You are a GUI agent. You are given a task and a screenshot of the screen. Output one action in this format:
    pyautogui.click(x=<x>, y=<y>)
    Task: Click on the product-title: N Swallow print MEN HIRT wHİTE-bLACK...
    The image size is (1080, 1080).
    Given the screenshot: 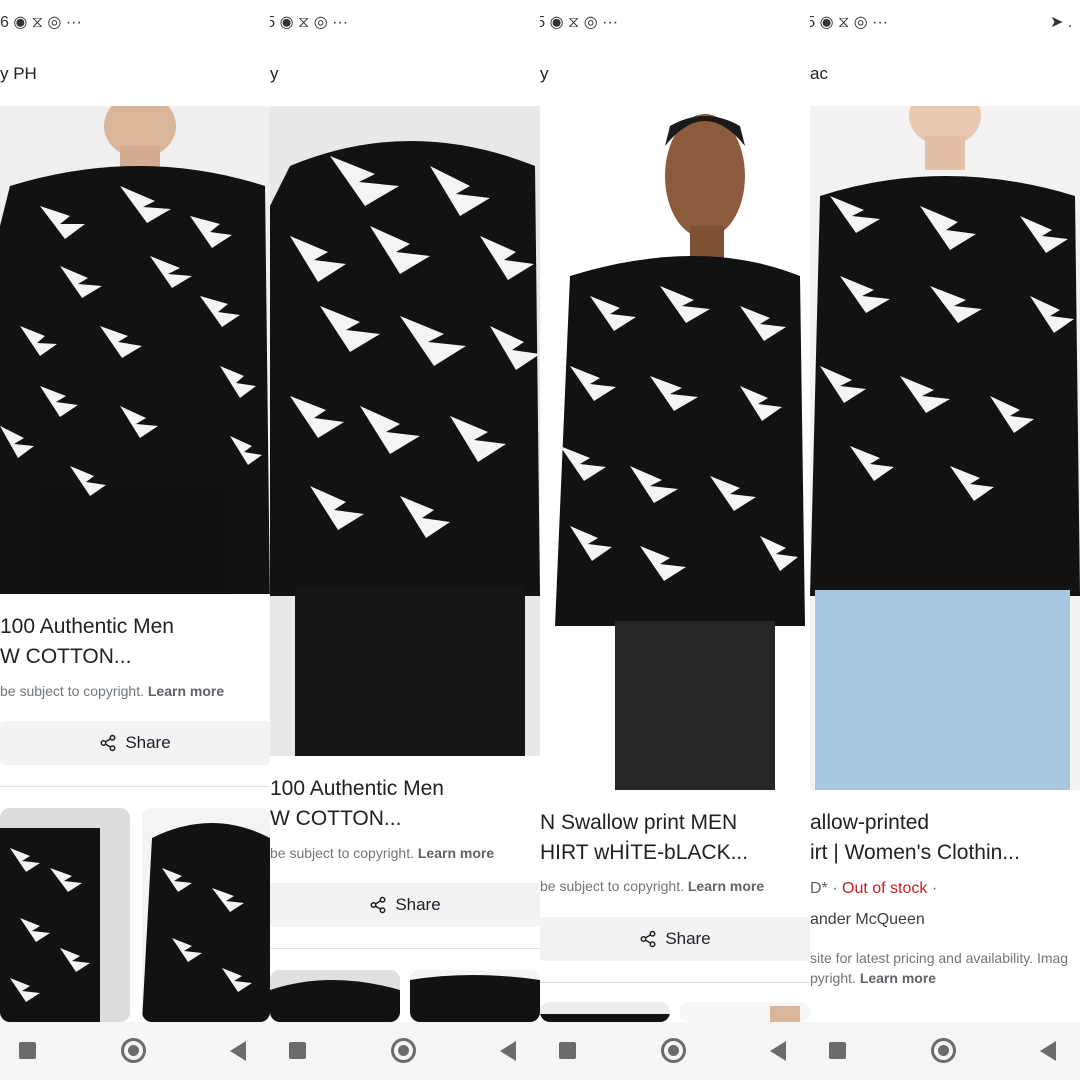 What is the action you would take?
    pyautogui.click(x=644, y=838)
    